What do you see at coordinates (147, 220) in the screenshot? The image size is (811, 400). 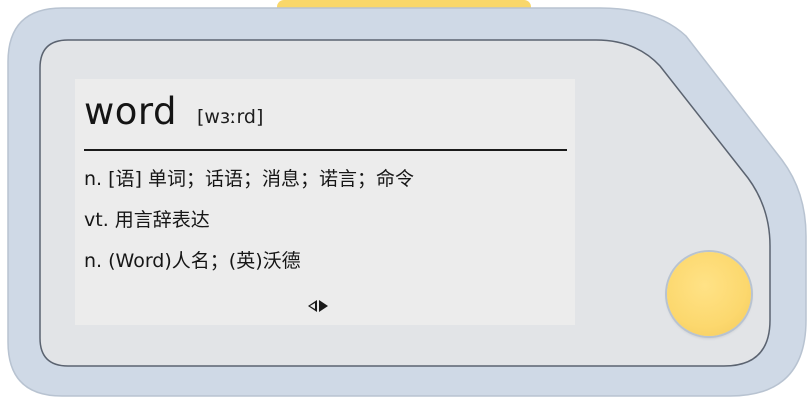 I see `definition-line: vt. 用言辞表达` at bounding box center [147, 220].